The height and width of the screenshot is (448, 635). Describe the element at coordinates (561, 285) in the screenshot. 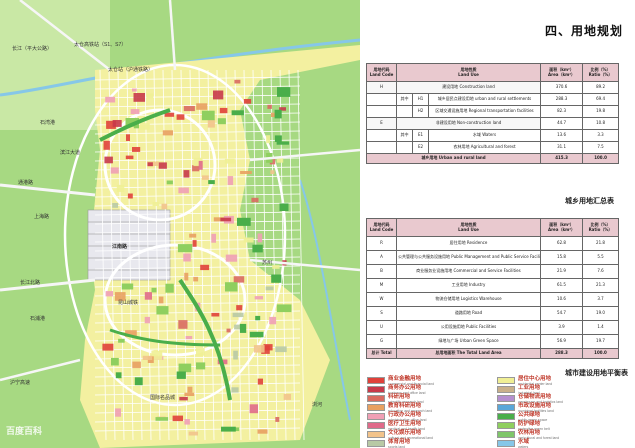

I see `cell-area: 61.5` at that location.